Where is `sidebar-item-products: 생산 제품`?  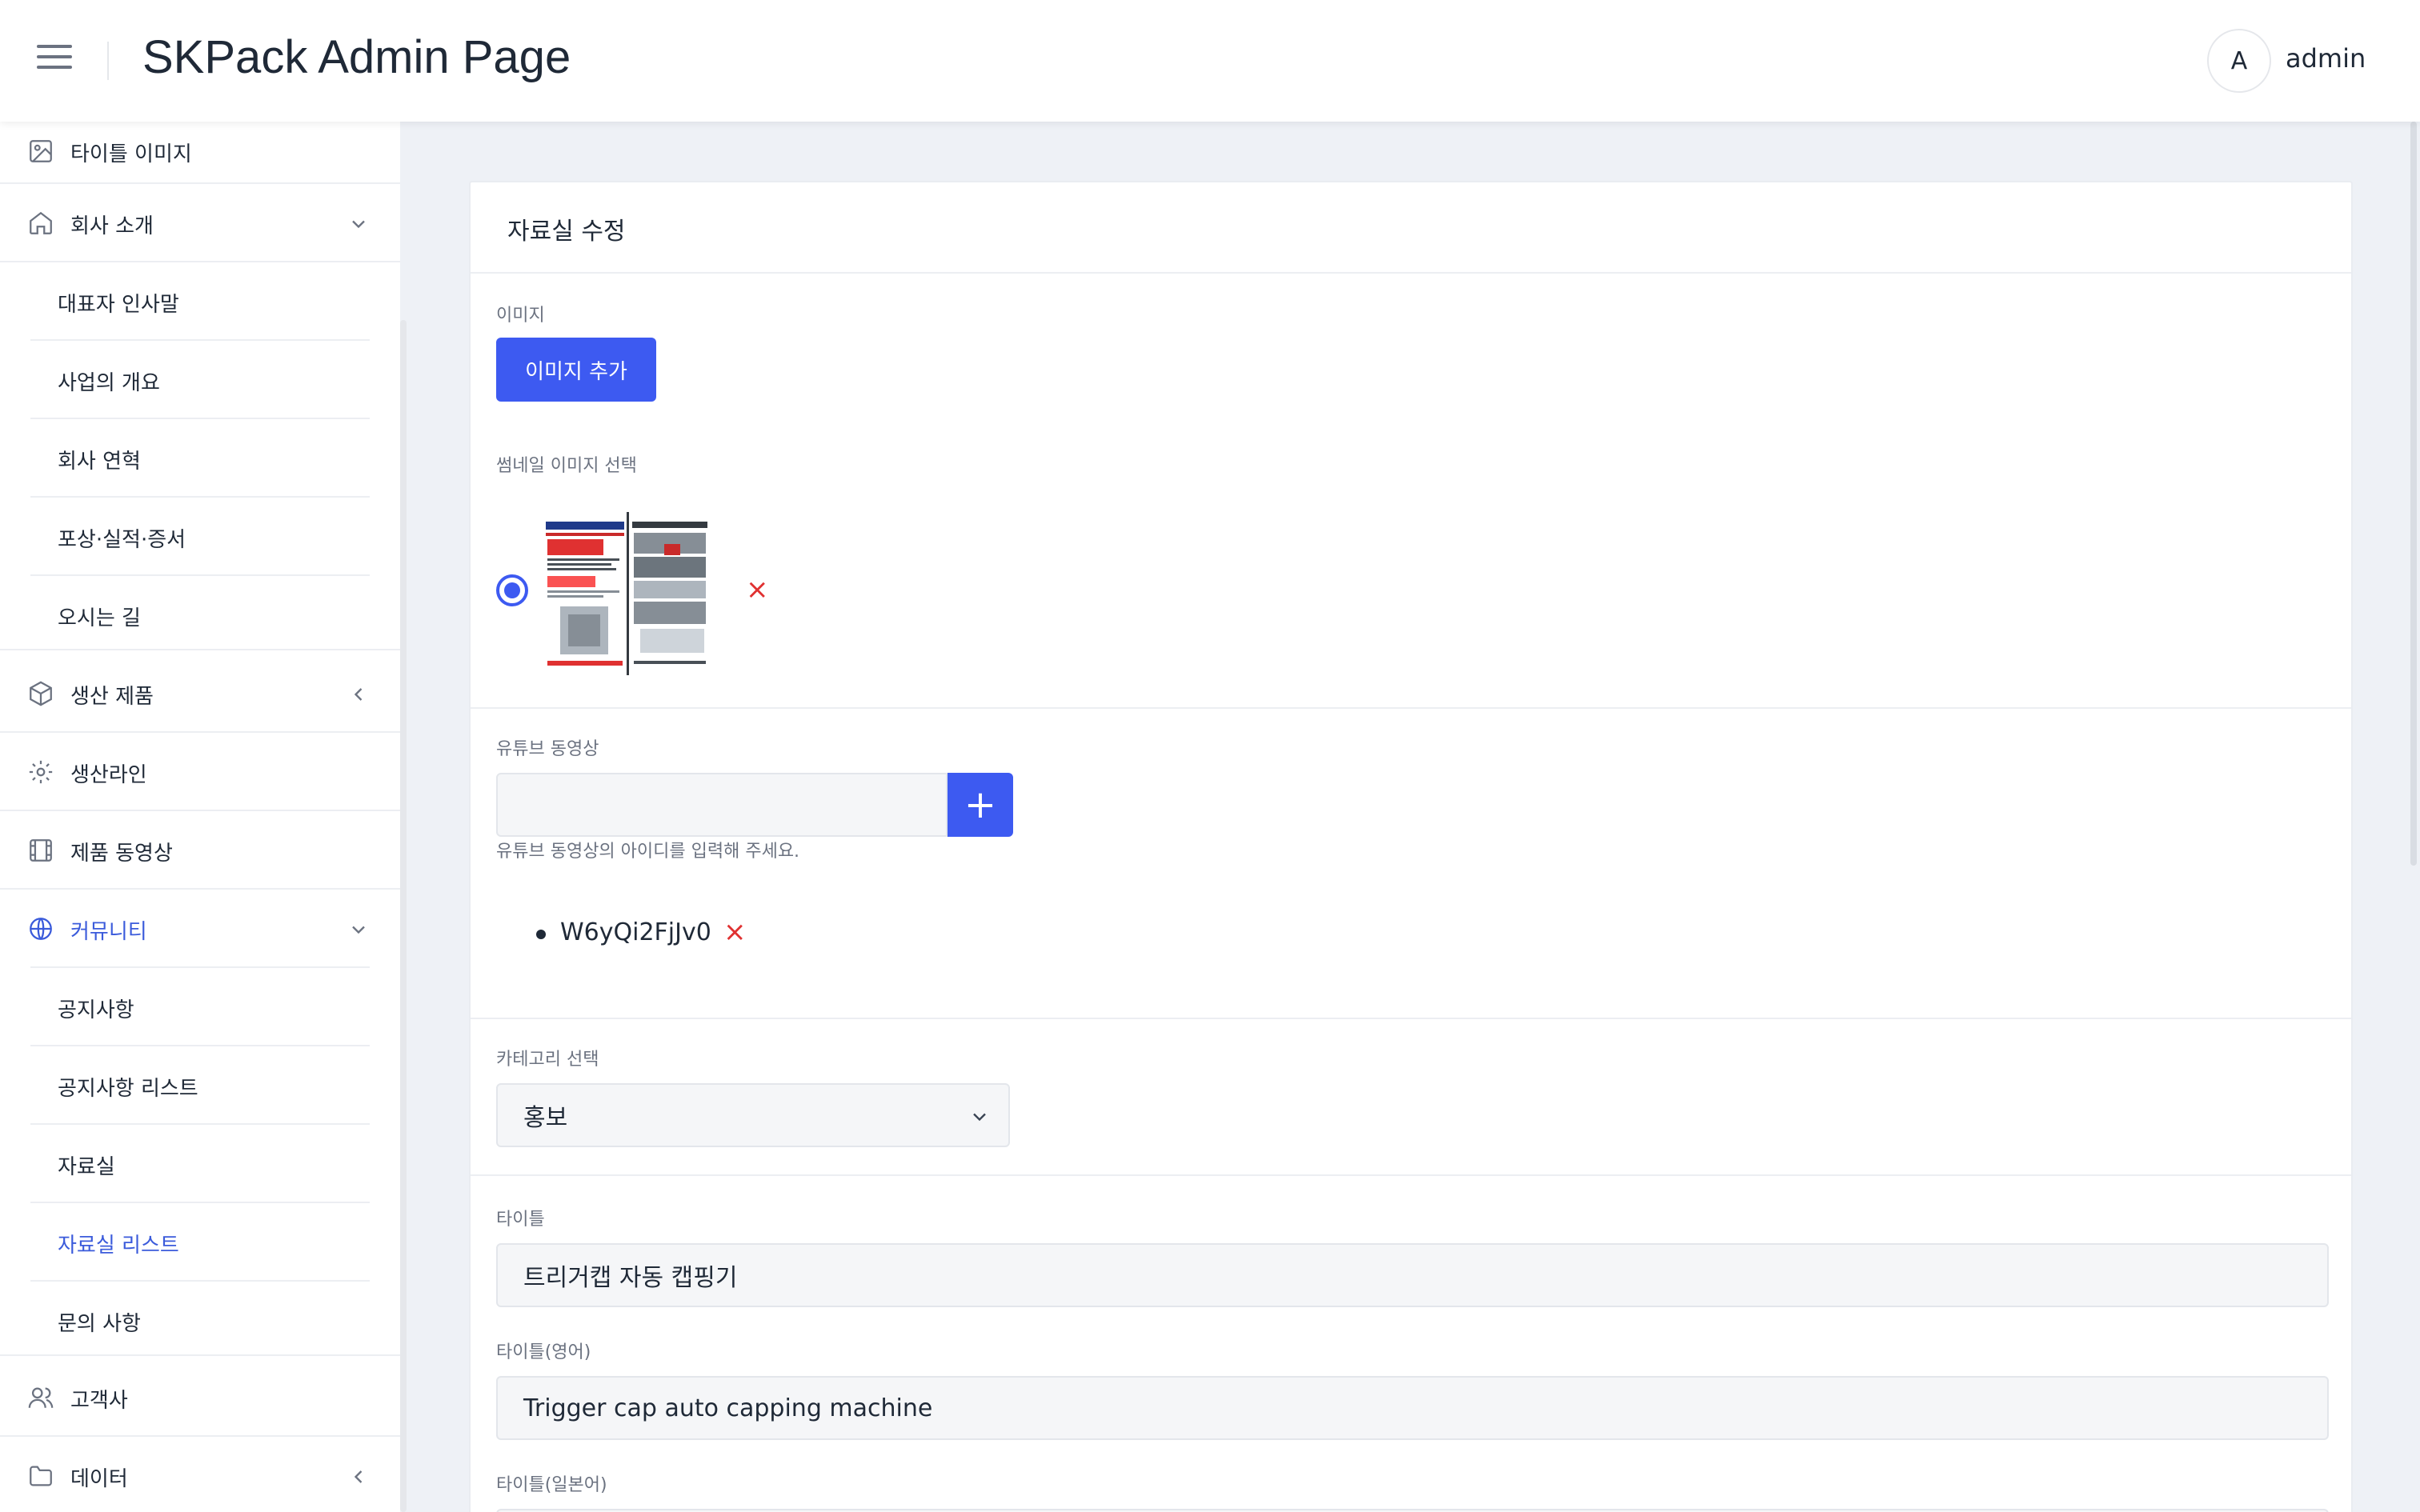
sidebar-item-products: 생산 제품 is located at coordinates (200, 693).